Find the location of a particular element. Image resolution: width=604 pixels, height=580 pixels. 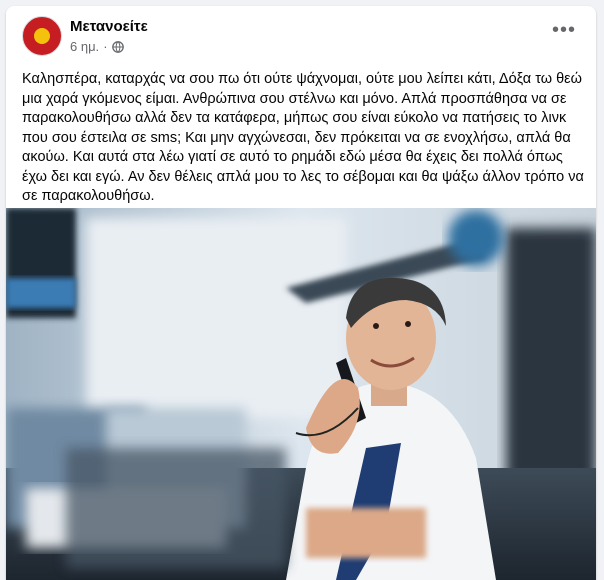

page-avatar is located at coordinates (42, 36).